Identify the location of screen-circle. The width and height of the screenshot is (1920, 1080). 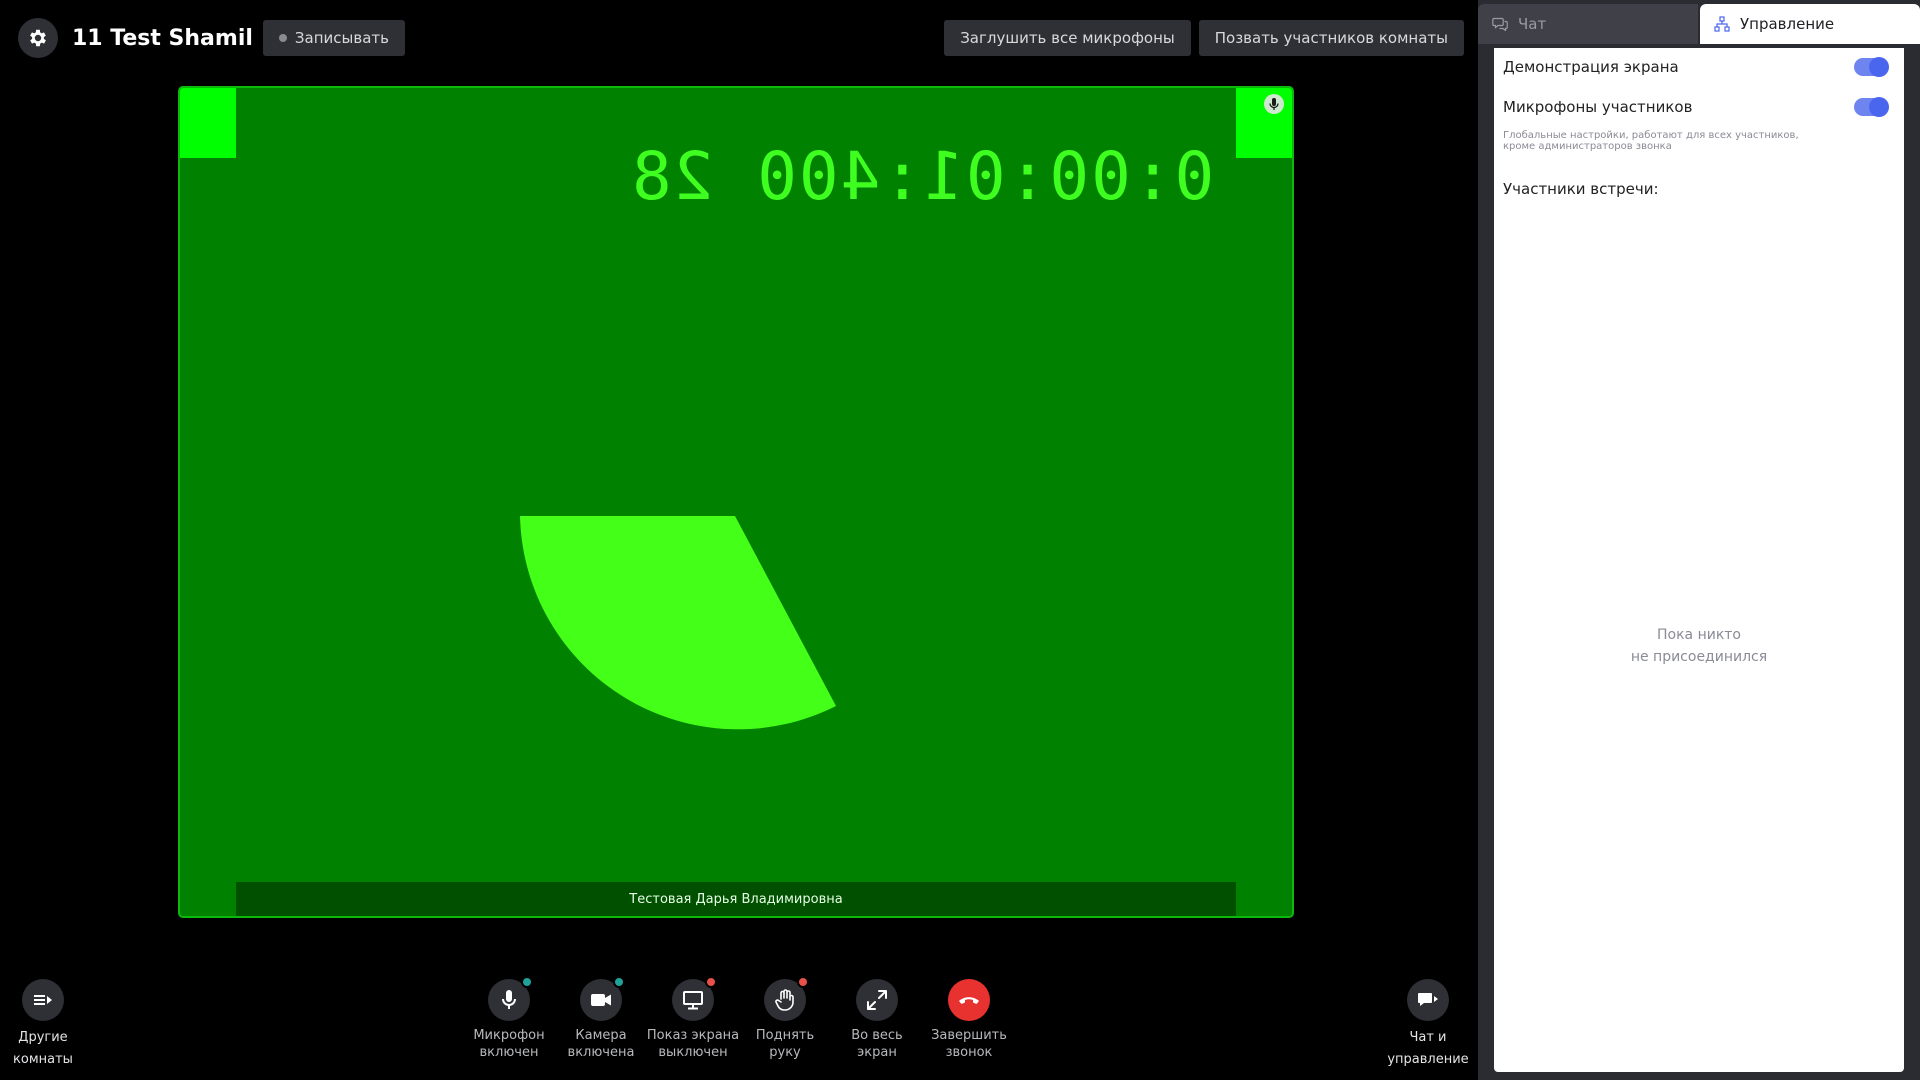
(694, 998).